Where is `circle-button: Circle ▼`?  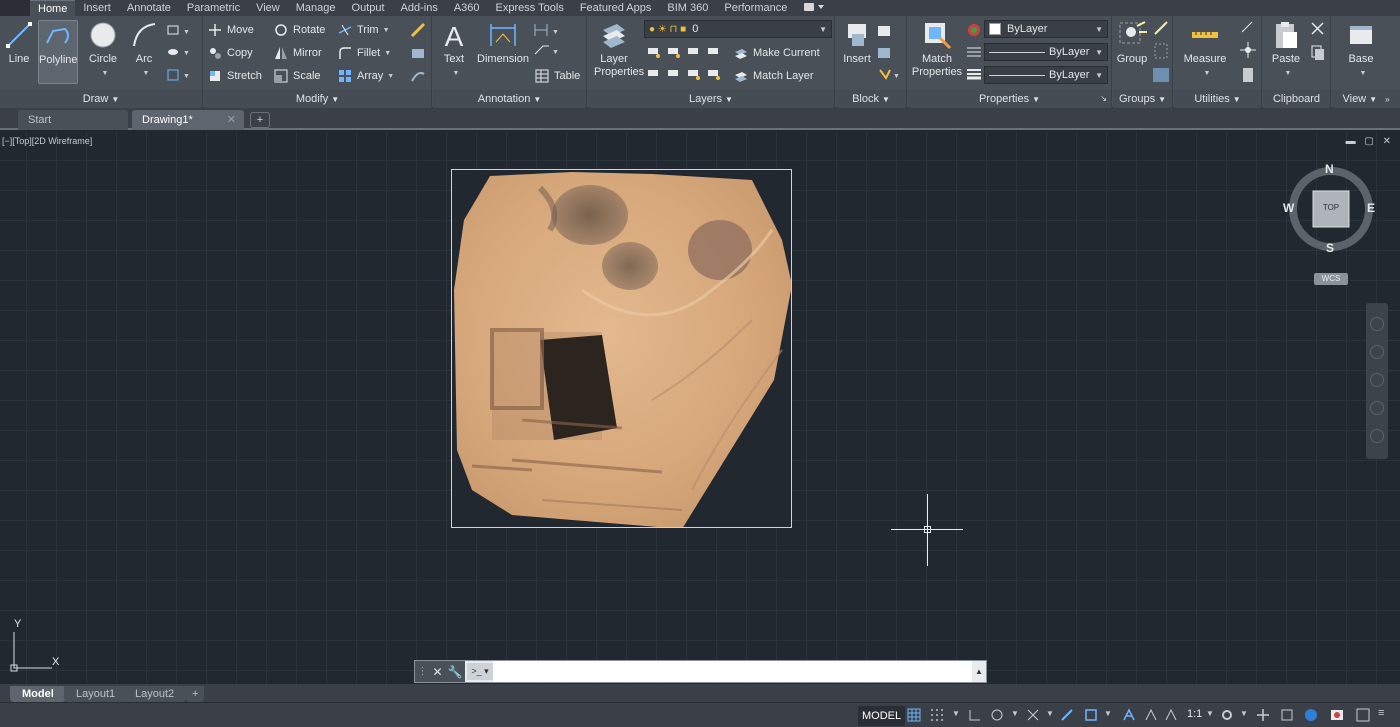
circle-button: Circle ▼ is located at coordinates (103, 49).